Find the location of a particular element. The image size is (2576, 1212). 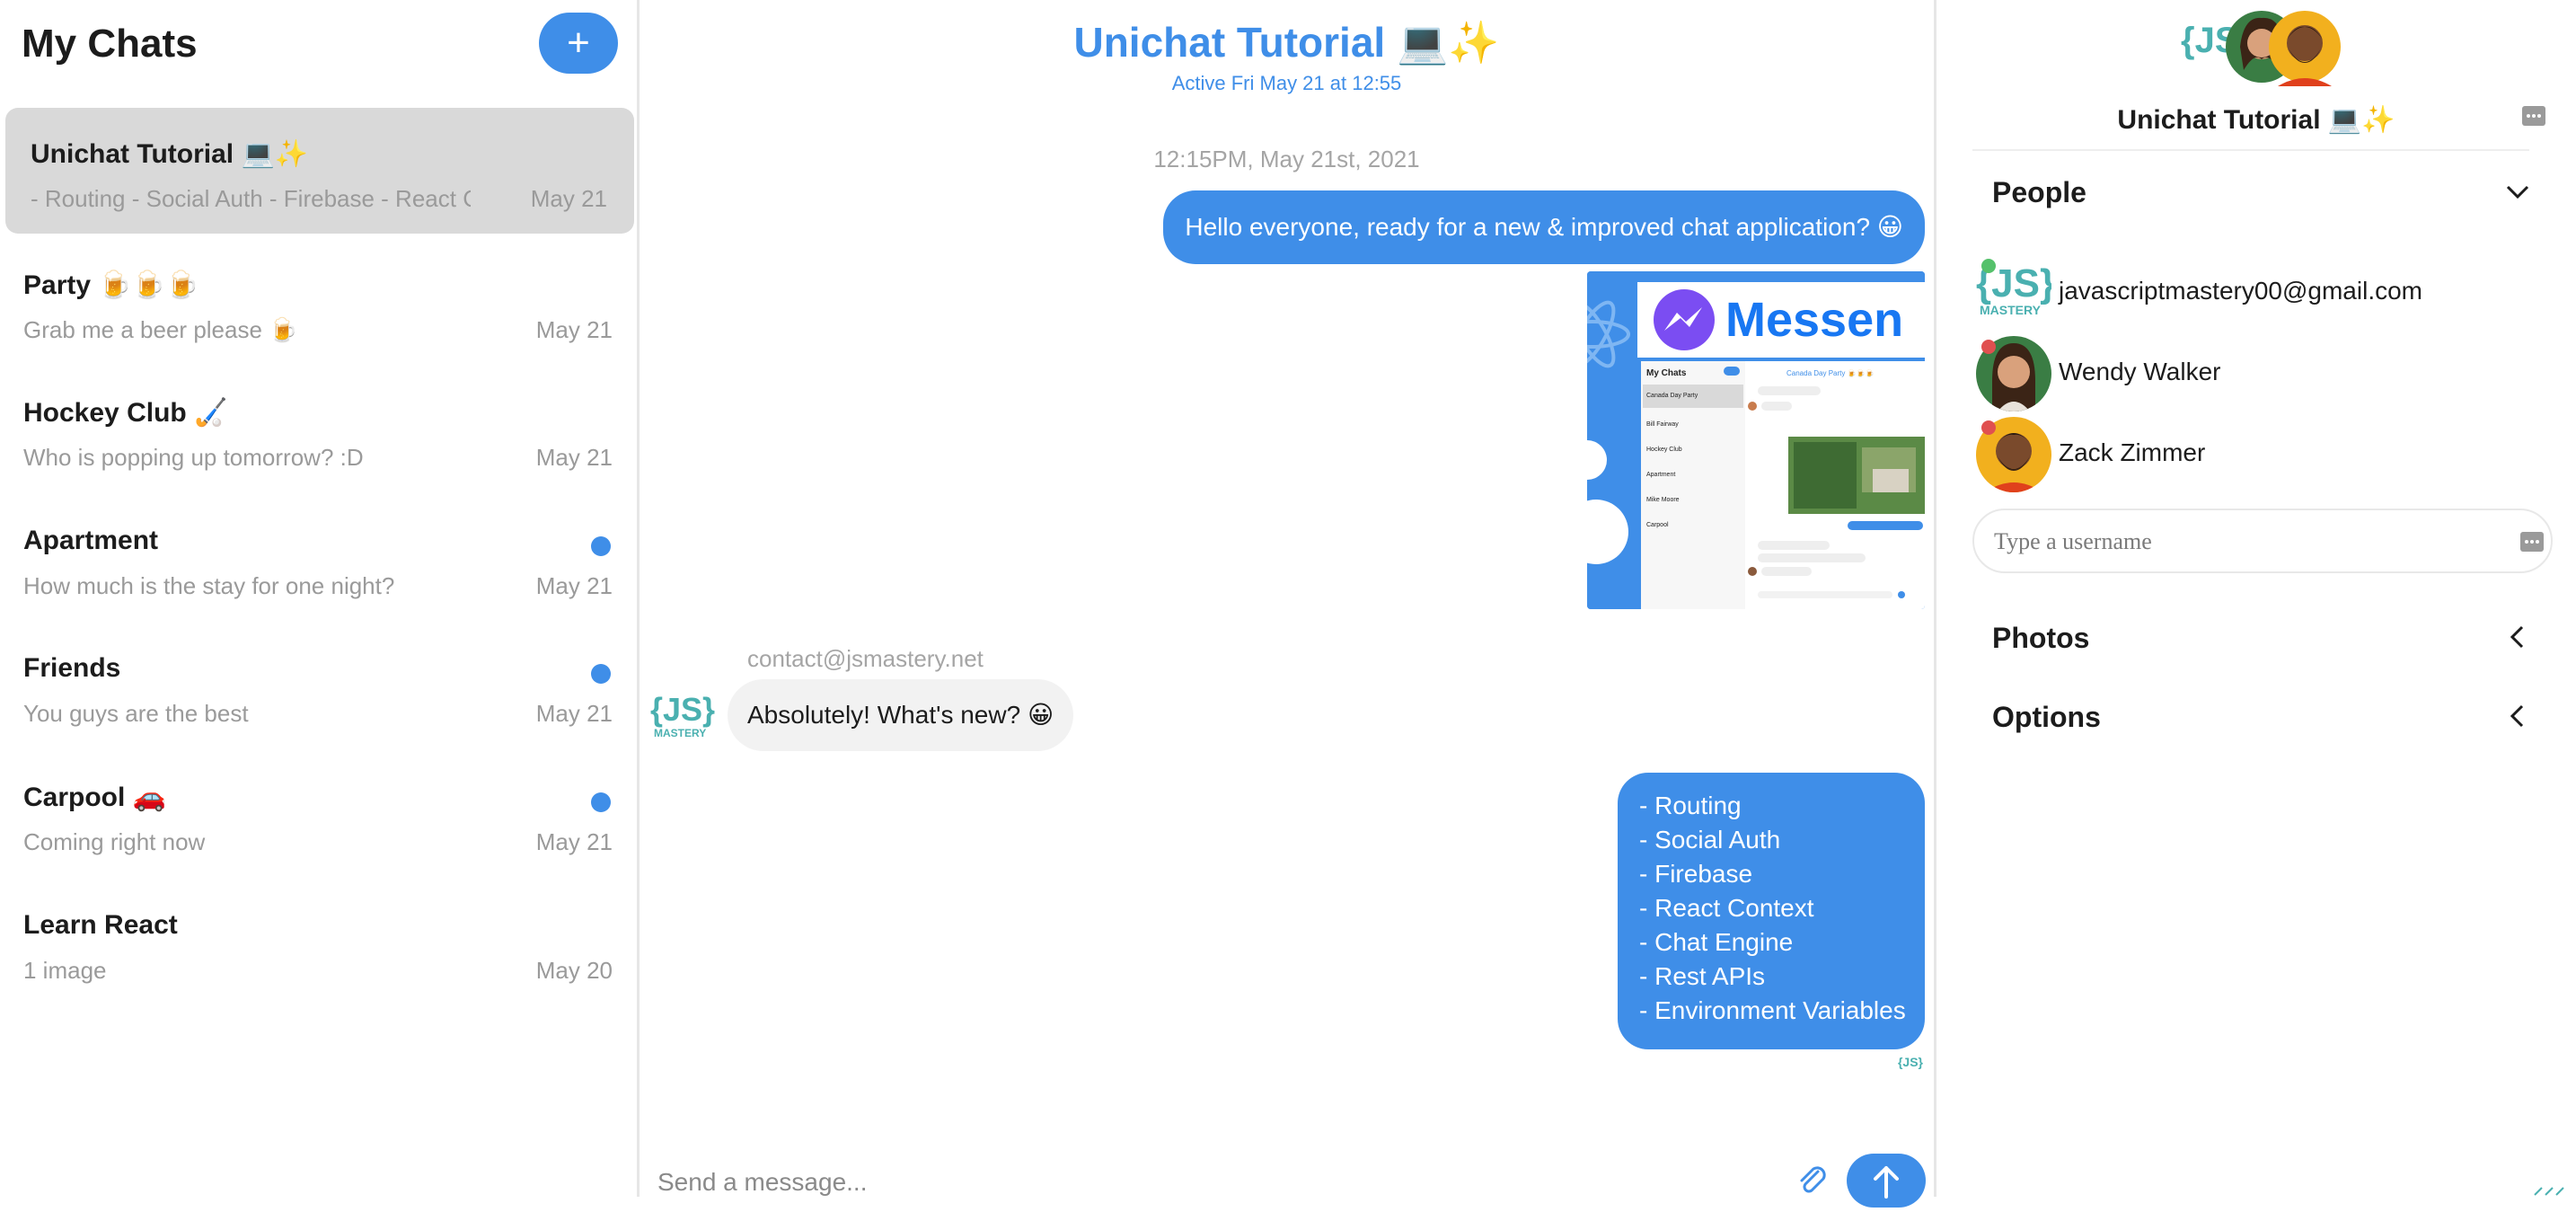

chat-card-preview: Coming right now is located at coordinates (114, 841).